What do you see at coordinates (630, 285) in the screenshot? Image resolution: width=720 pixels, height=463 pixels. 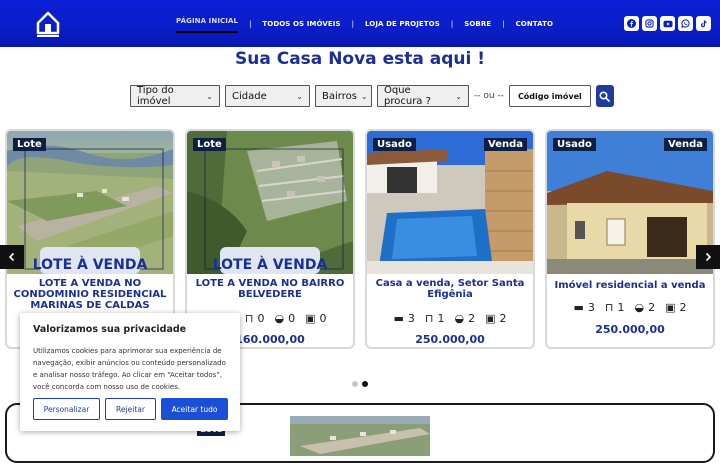 I see `property-title: Imóvel residencial a venda` at bounding box center [630, 285].